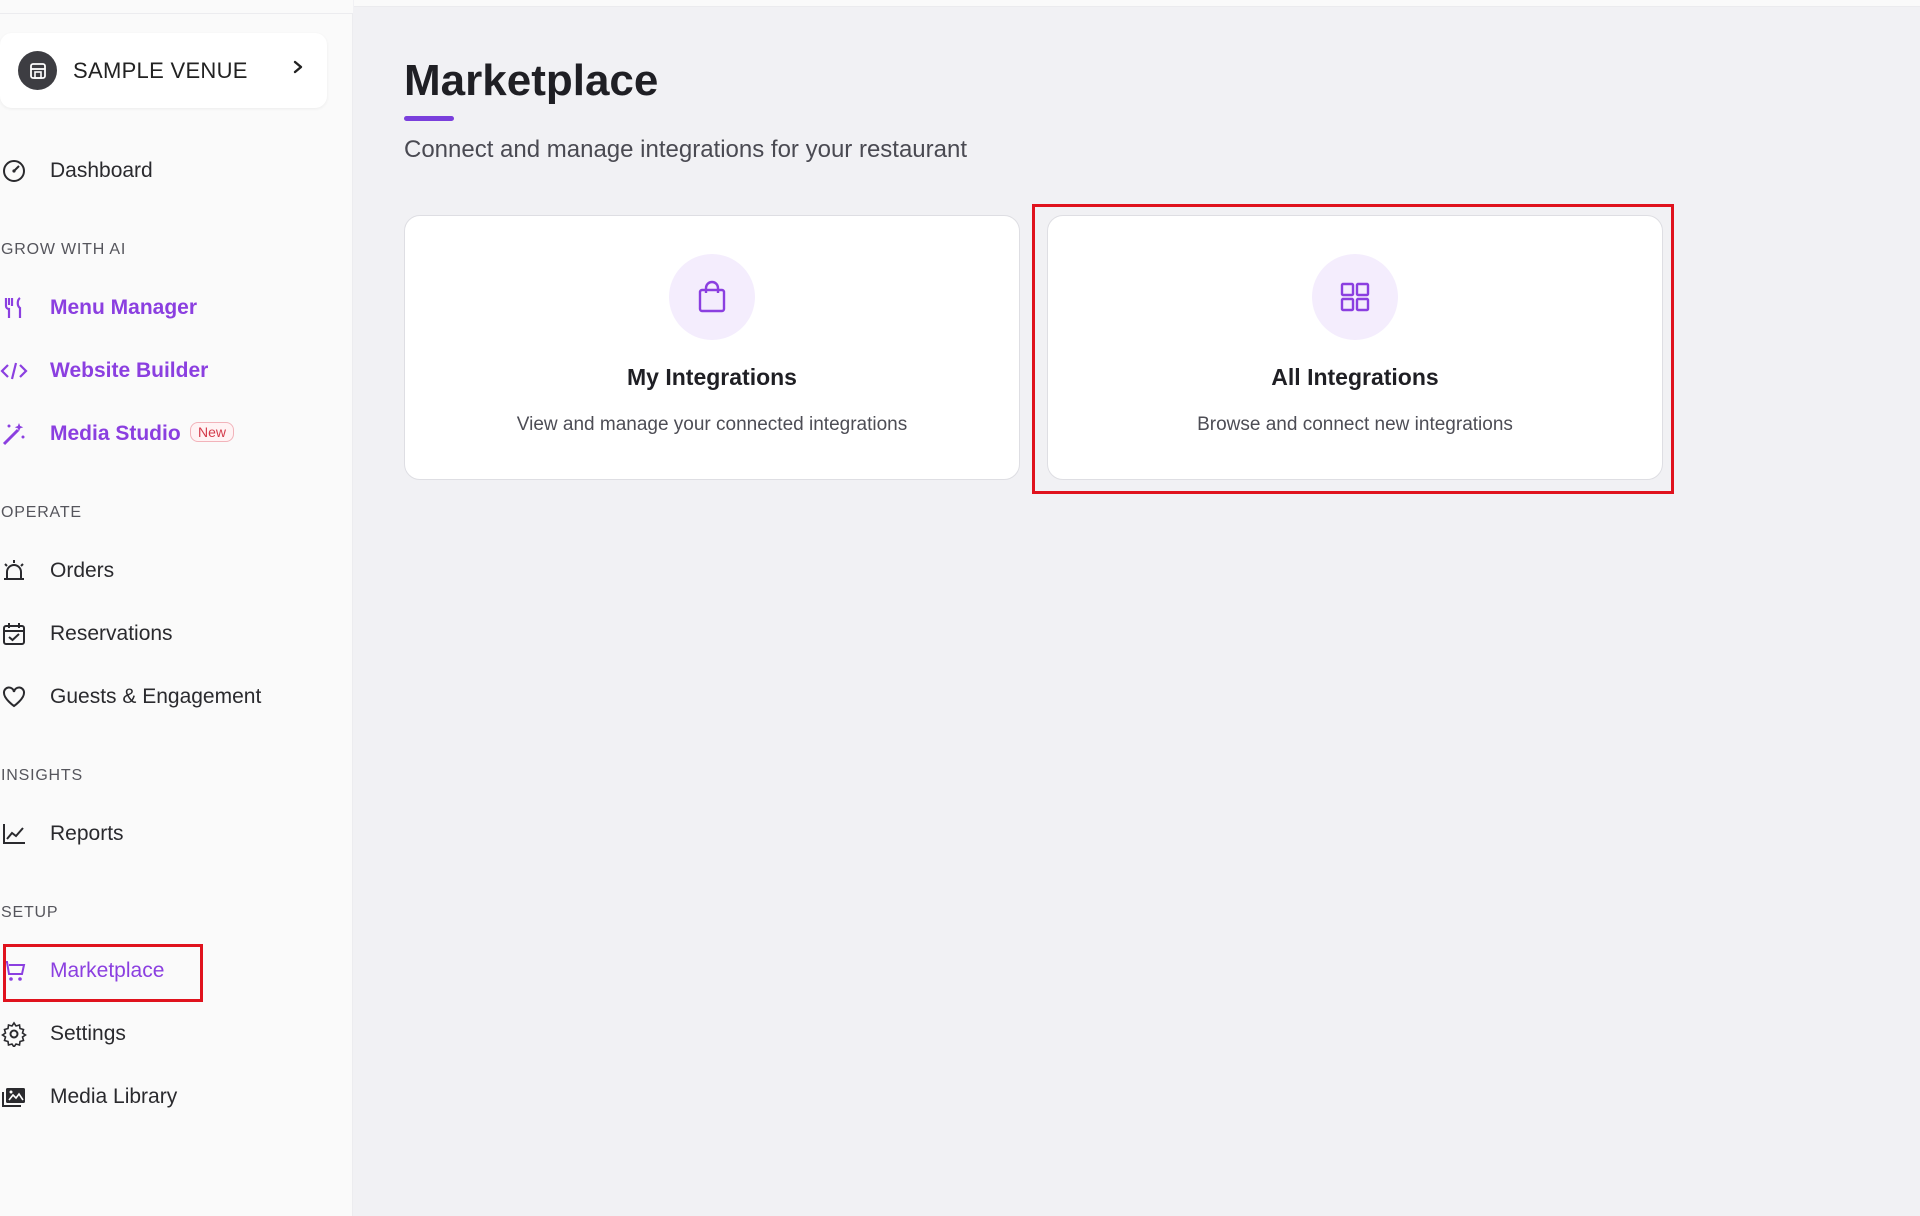  I want to click on highlight-box-all-integrations, so click(1353, 349).